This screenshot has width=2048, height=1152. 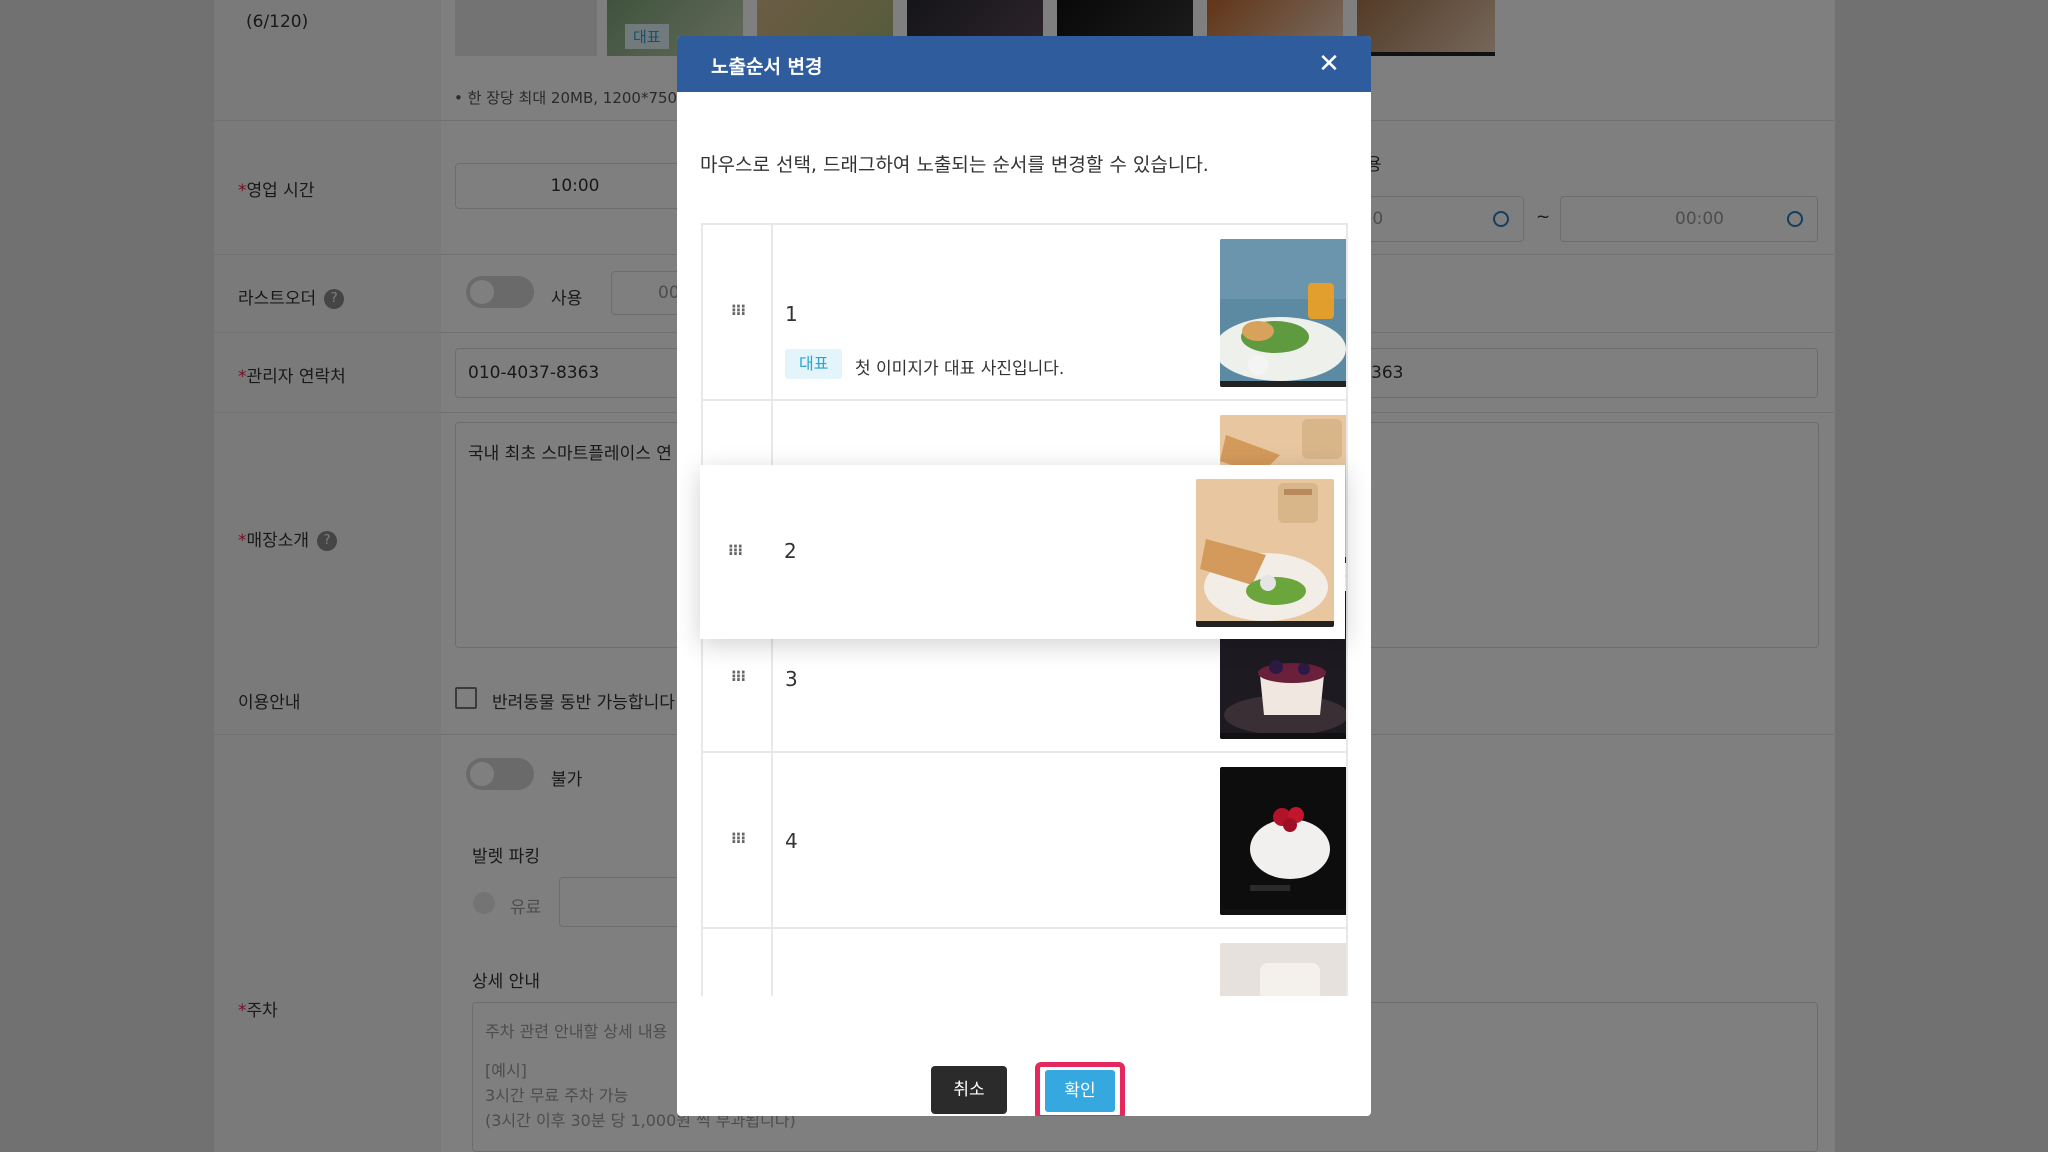 What do you see at coordinates (1329, 64) in the screenshot?
I see `close-icon: ✕` at bounding box center [1329, 64].